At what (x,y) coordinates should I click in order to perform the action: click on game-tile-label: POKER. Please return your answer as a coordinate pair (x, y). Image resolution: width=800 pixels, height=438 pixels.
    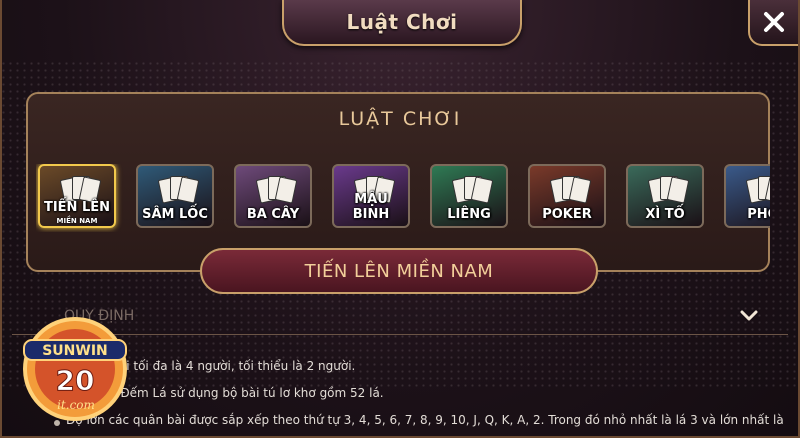
    Looking at the image, I should click on (567, 214).